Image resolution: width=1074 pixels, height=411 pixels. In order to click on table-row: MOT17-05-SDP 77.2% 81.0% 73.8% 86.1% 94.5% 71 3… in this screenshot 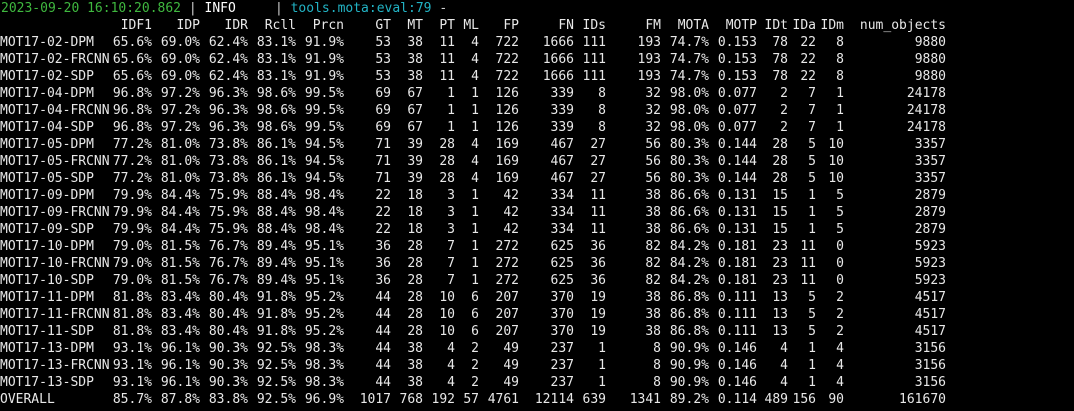, I will do `click(473, 178)`.